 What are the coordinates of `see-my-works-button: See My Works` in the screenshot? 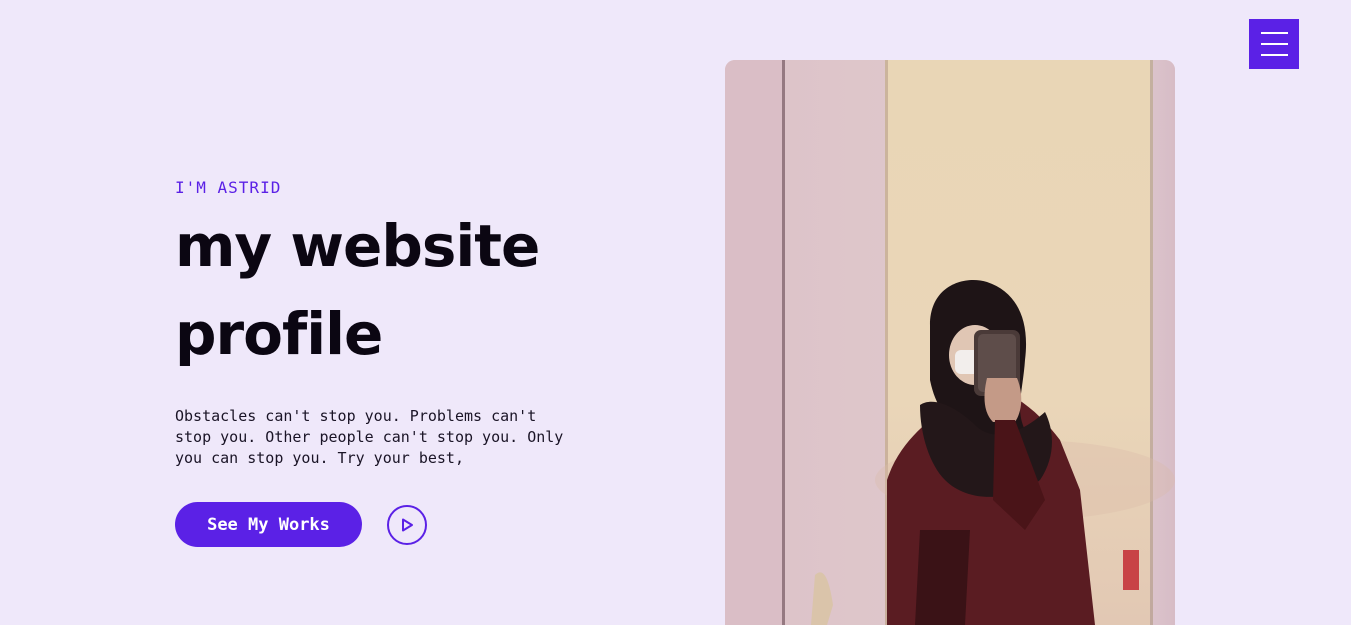 It's located at (268, 524).